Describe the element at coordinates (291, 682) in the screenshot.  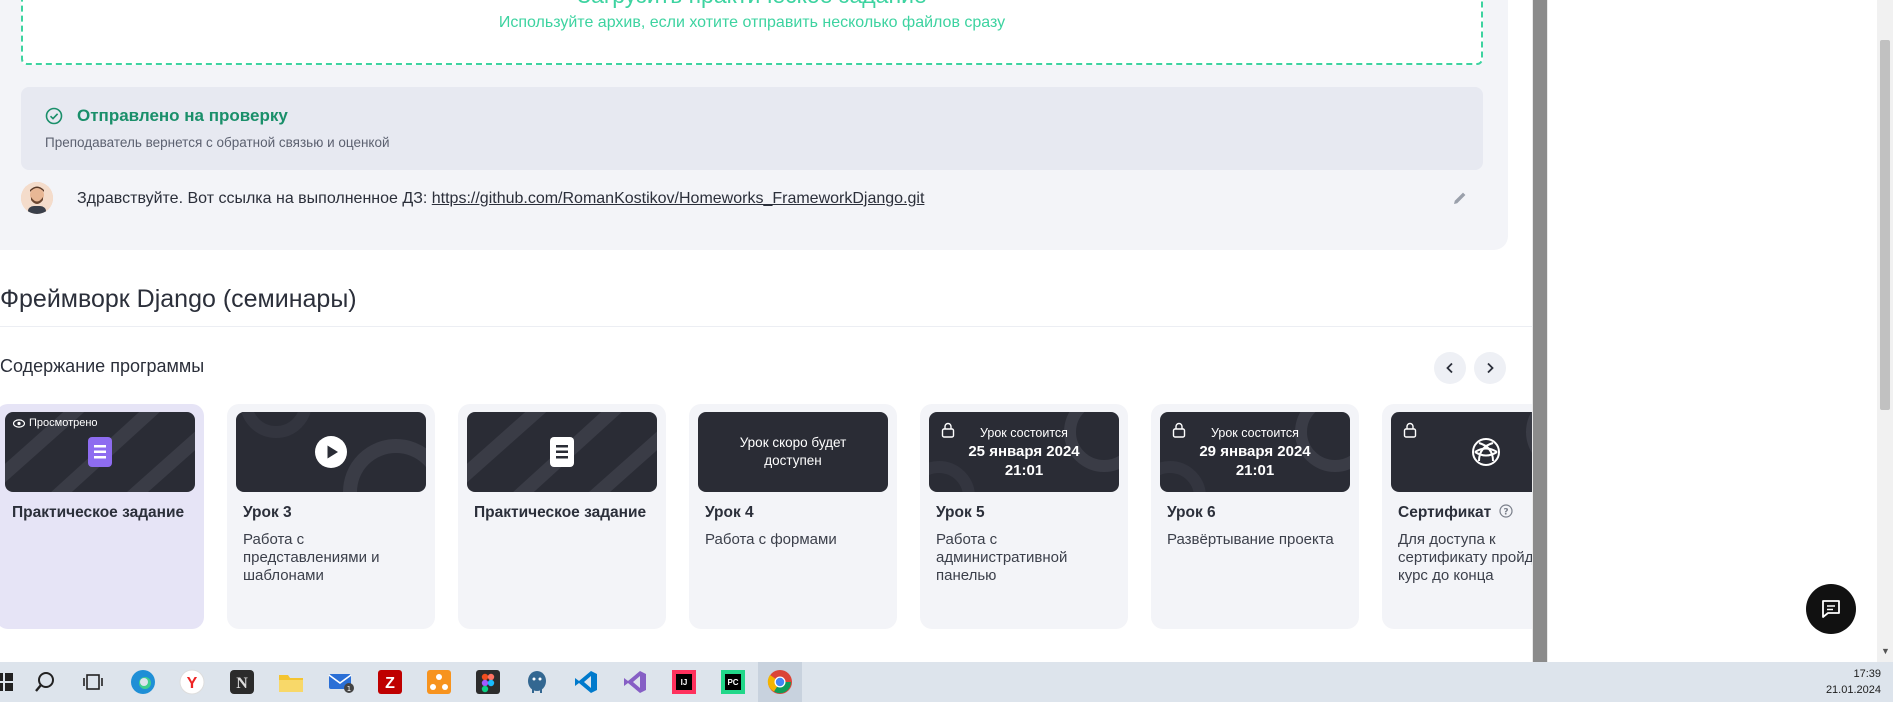
I see `file-explorer-icon` at that location.